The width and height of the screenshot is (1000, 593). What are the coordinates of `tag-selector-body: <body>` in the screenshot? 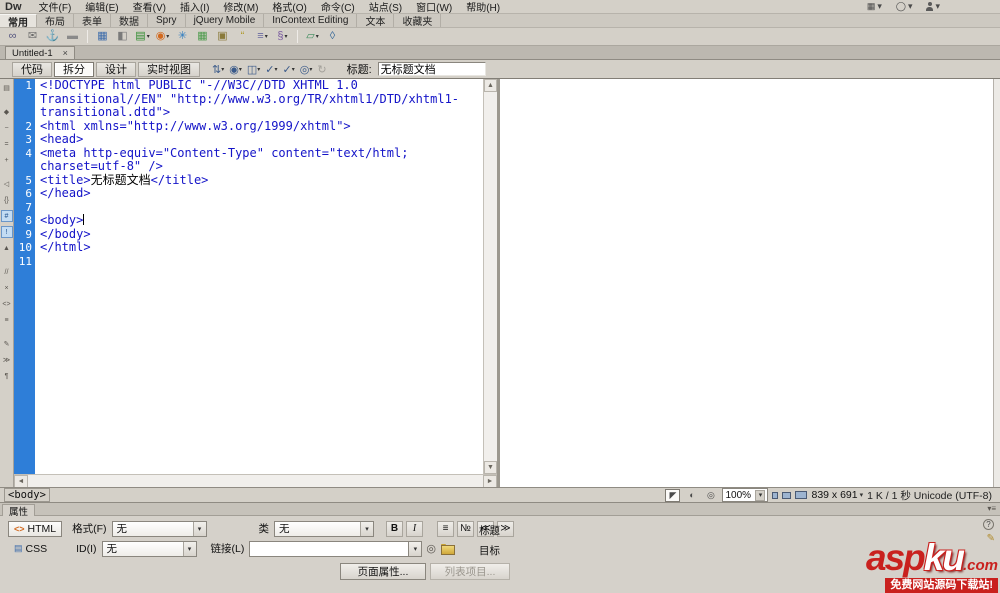 It's located at (27, 495).